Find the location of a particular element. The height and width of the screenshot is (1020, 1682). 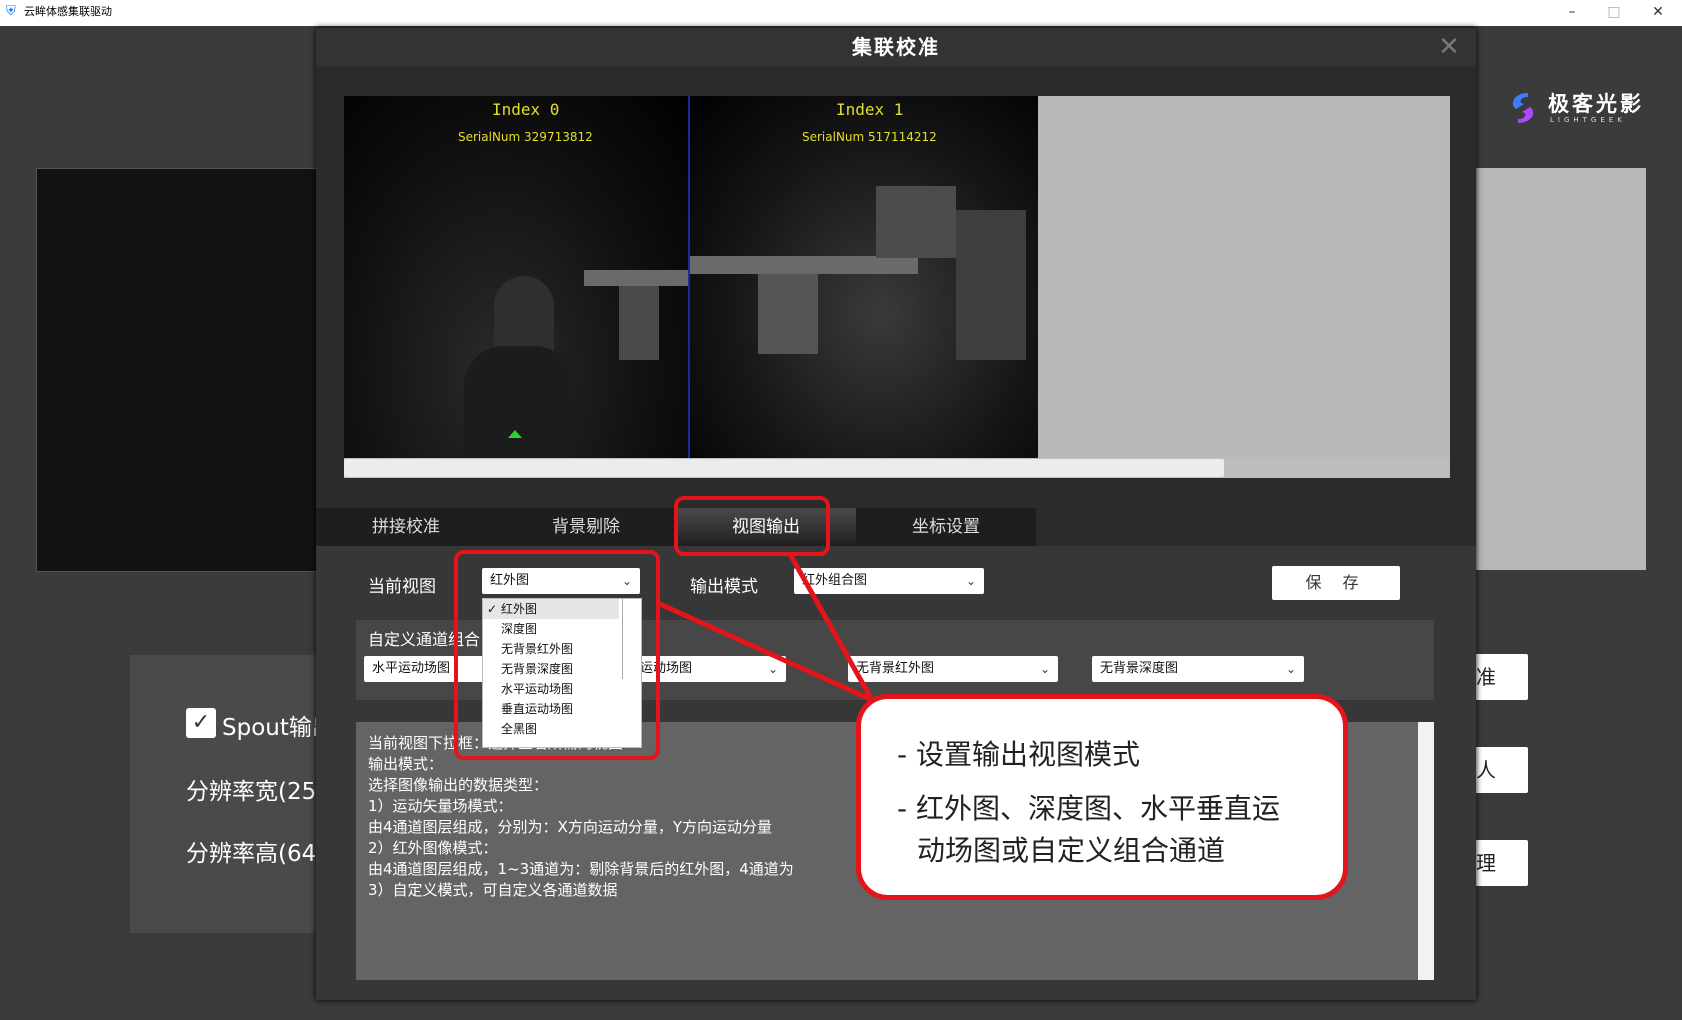

annotation-lines is located at coordinates (766, 627).